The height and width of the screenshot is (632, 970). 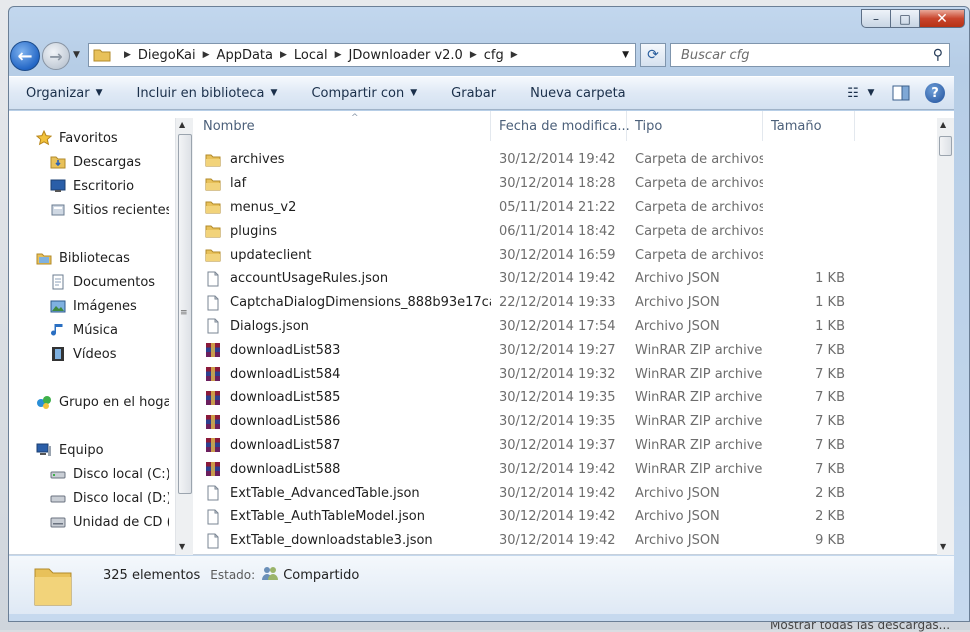 What do you see at coordinates (799, 55) in the screenshot?
I see `search-input` at bounding box center [799, 55].